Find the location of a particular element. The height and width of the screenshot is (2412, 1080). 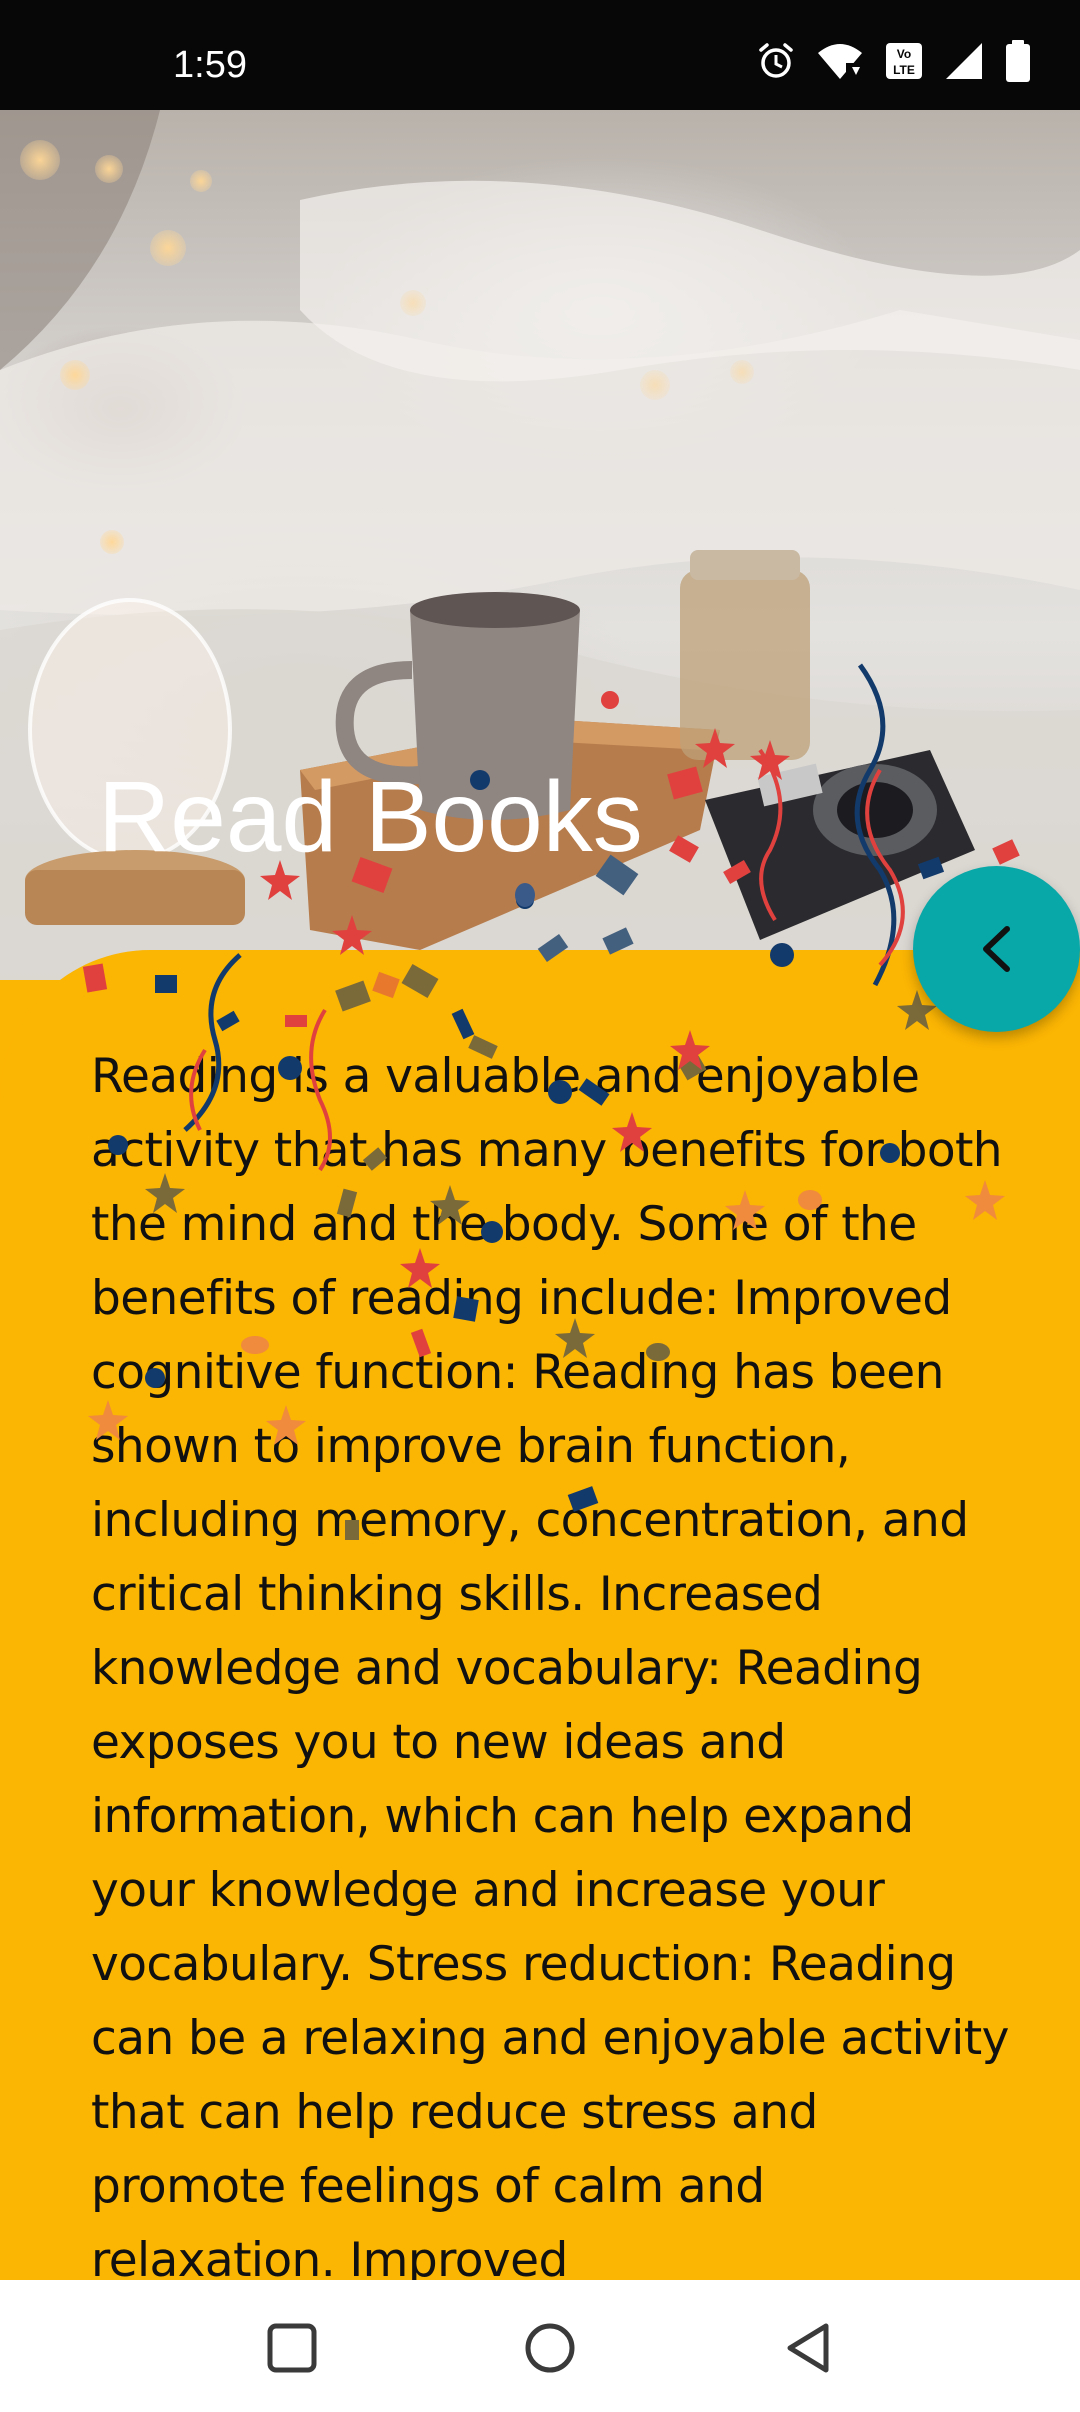

back-button is located at coordinates (996, 949).